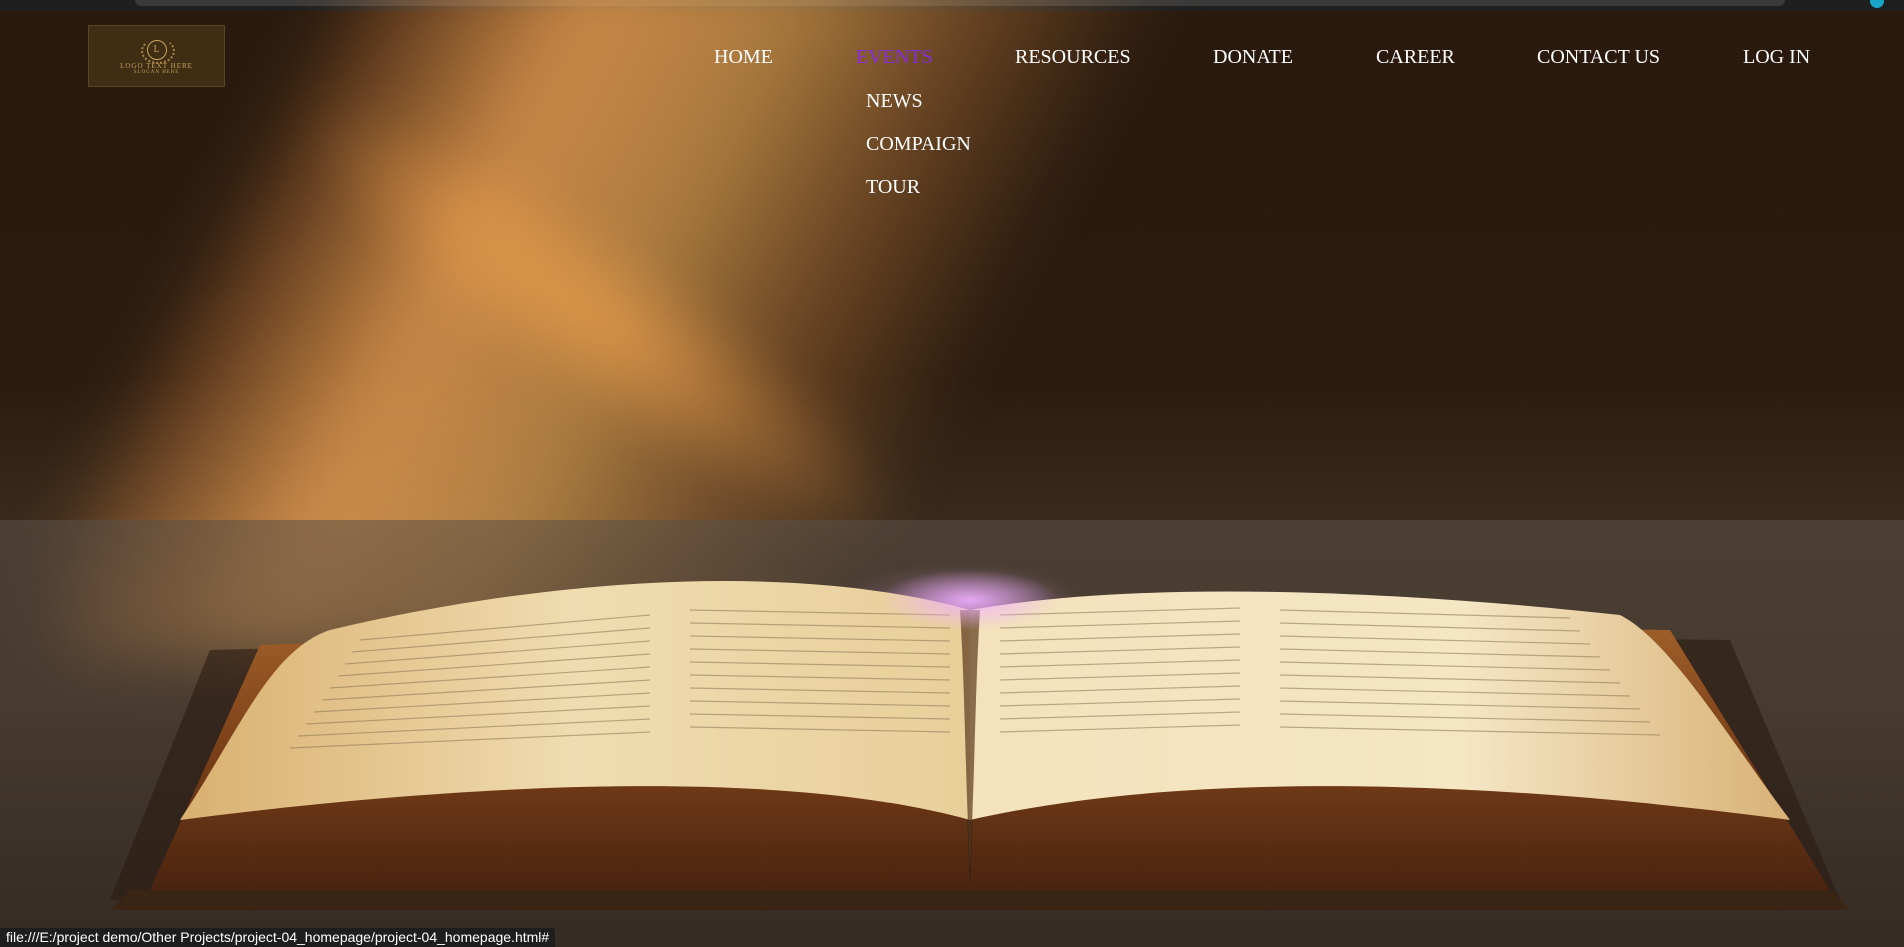  I want to click on nav-item-home: HOME, so click(743, 57).